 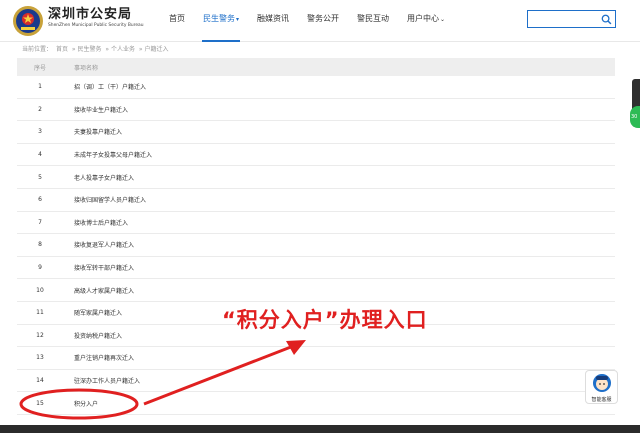 What do you see at coordinates (40, 109) in the screenshot?
I see `row-number: 2` at bounding box center [40, 109].